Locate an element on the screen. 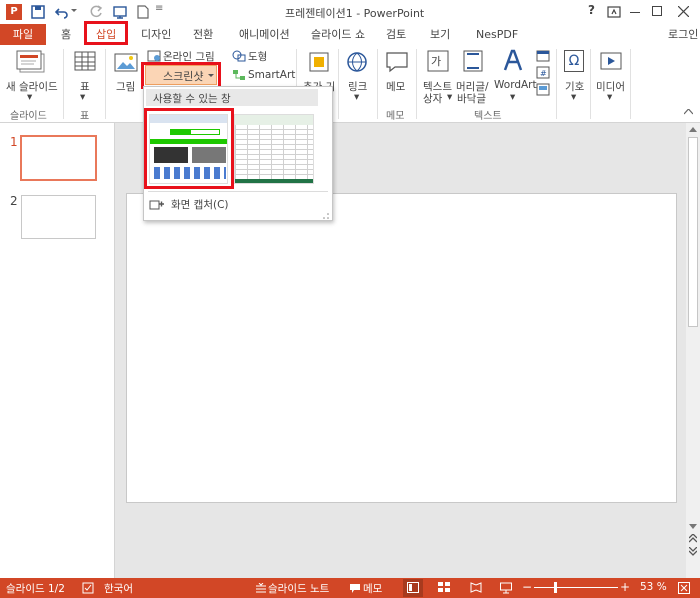 This screenshot has width=700, height=598. undo-dropdown-icon is located at coordinates (74, 11).